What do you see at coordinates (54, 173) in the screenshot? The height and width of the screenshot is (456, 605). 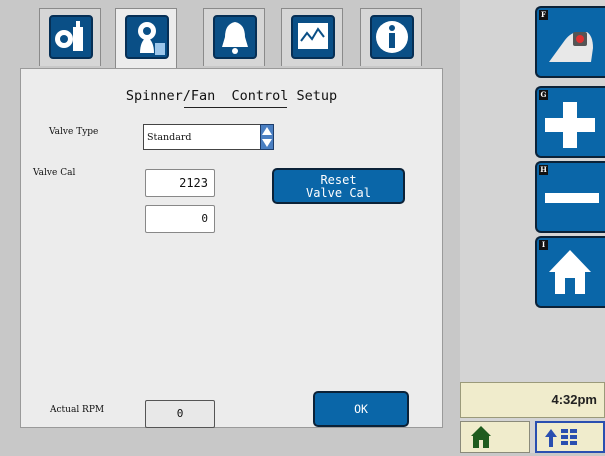 I see `valve-cal-label: Valve Cal` at bounding box center [54, 173].